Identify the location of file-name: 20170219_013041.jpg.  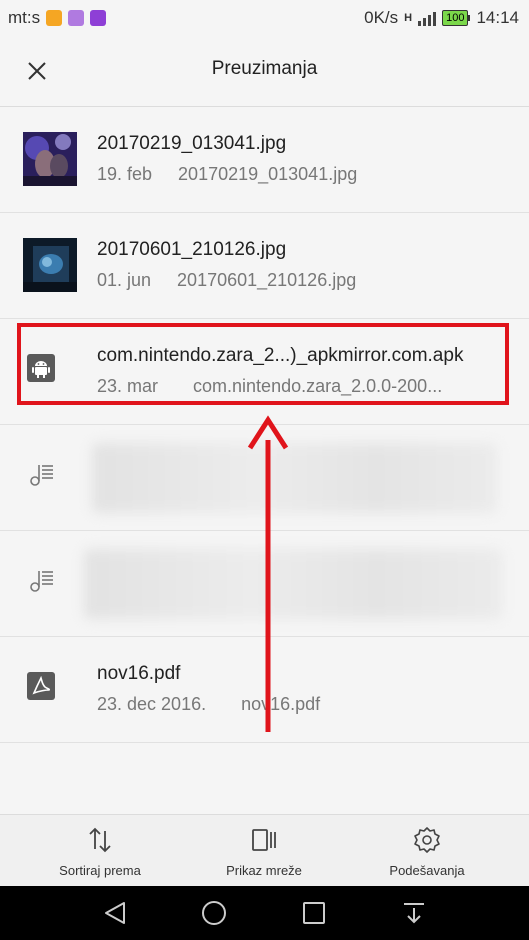
(192, 143).